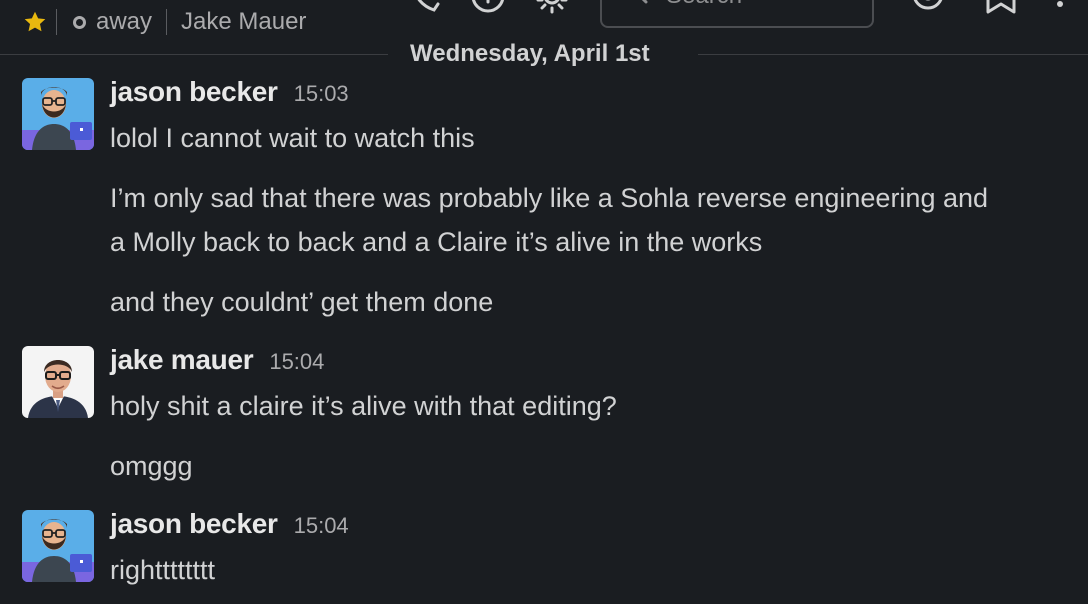 This screenshot has height=604, width=1088. I want to click on message-text: lolol I cannot wait to watch this, so click(292, 138).